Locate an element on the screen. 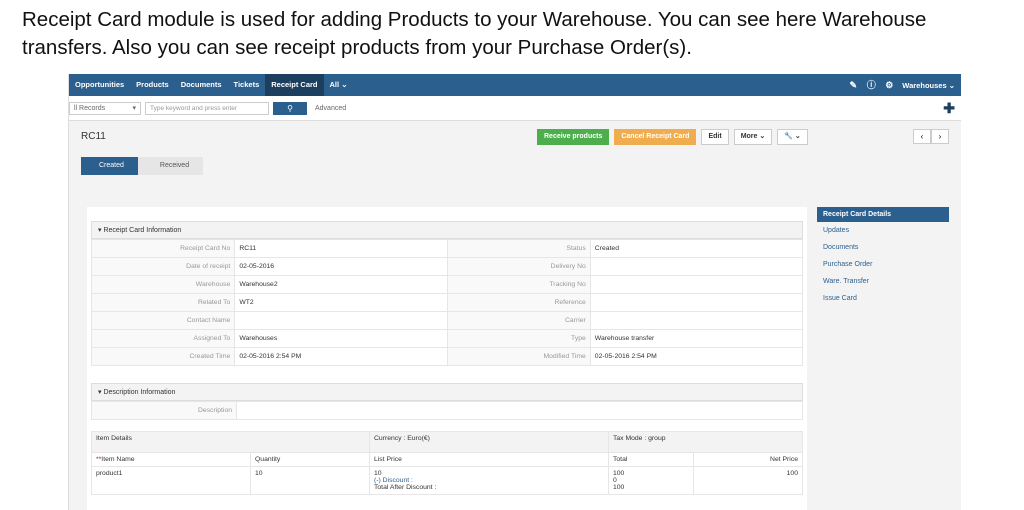  status-steps: Created Received is located at coordinates (142, 166).